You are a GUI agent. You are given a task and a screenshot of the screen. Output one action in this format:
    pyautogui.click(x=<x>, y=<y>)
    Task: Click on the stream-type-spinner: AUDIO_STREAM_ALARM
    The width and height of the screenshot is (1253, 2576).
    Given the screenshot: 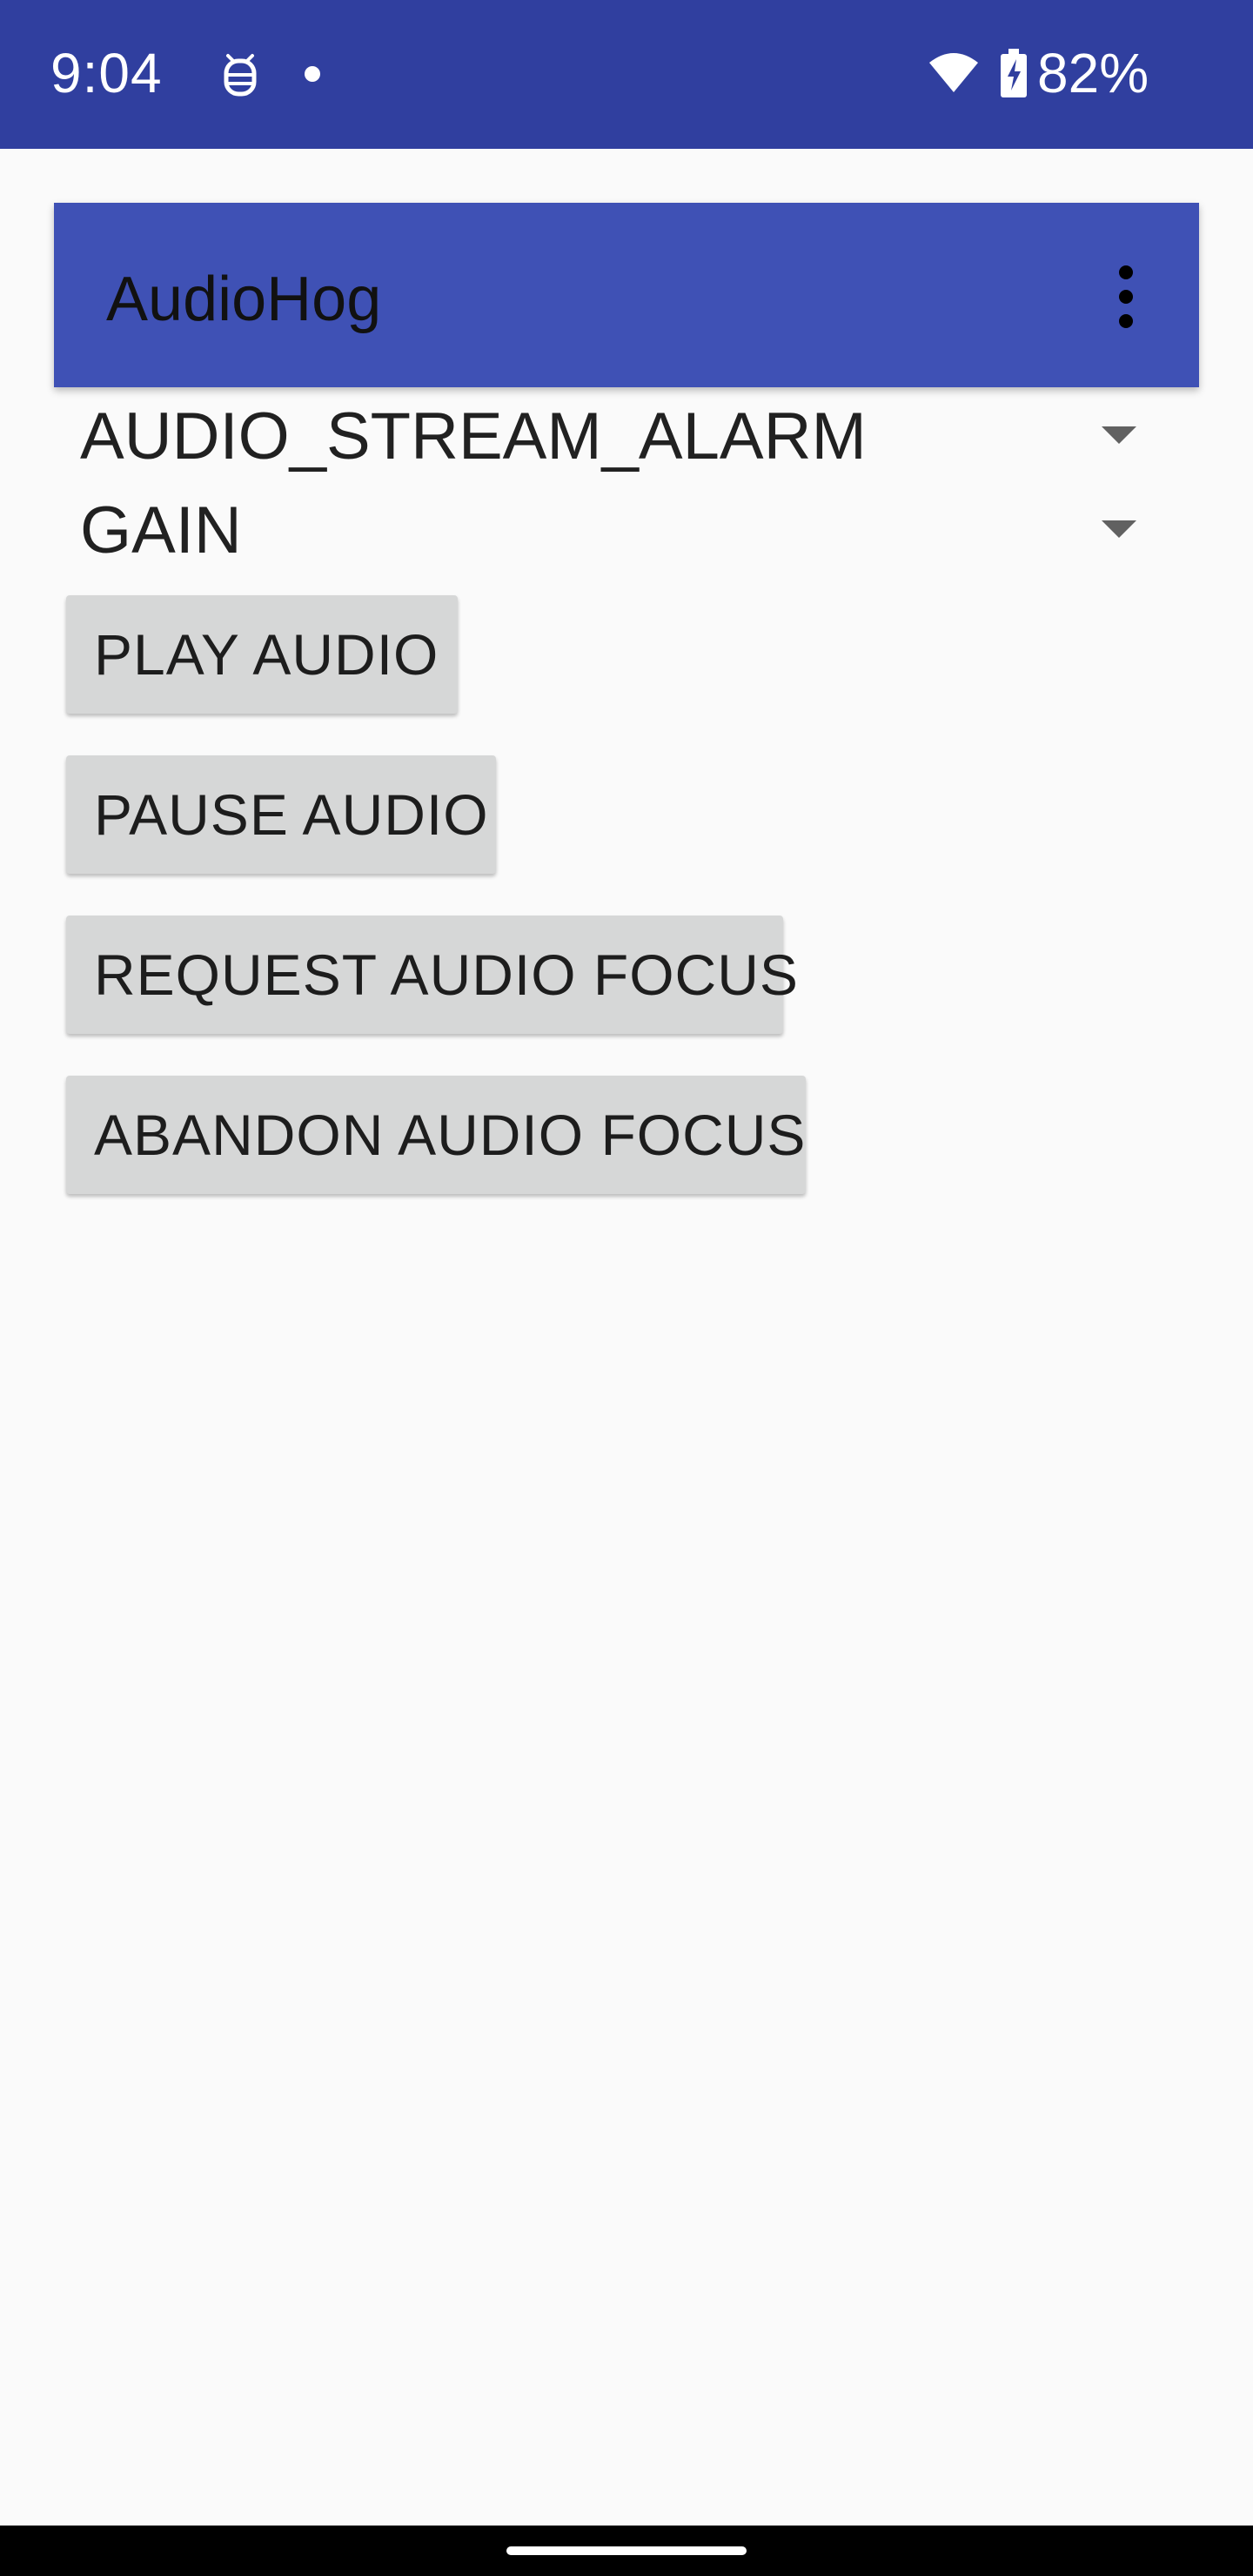 What is the action you would take?
    pyautogui.click(x=609, y=435)
    